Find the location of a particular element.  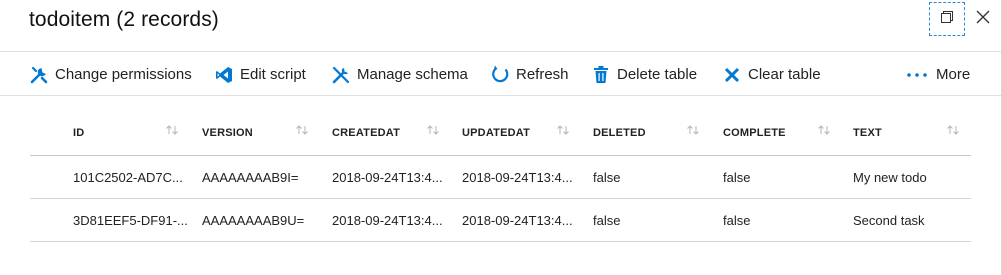

cell-text: My new todo is located at coordinates (890, 177).